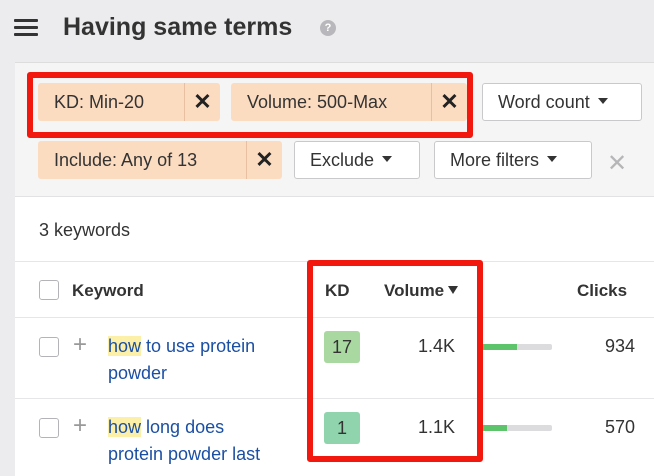 The image size is (654, 476). I want to click on clicks-value: 934, so click(619, 346).